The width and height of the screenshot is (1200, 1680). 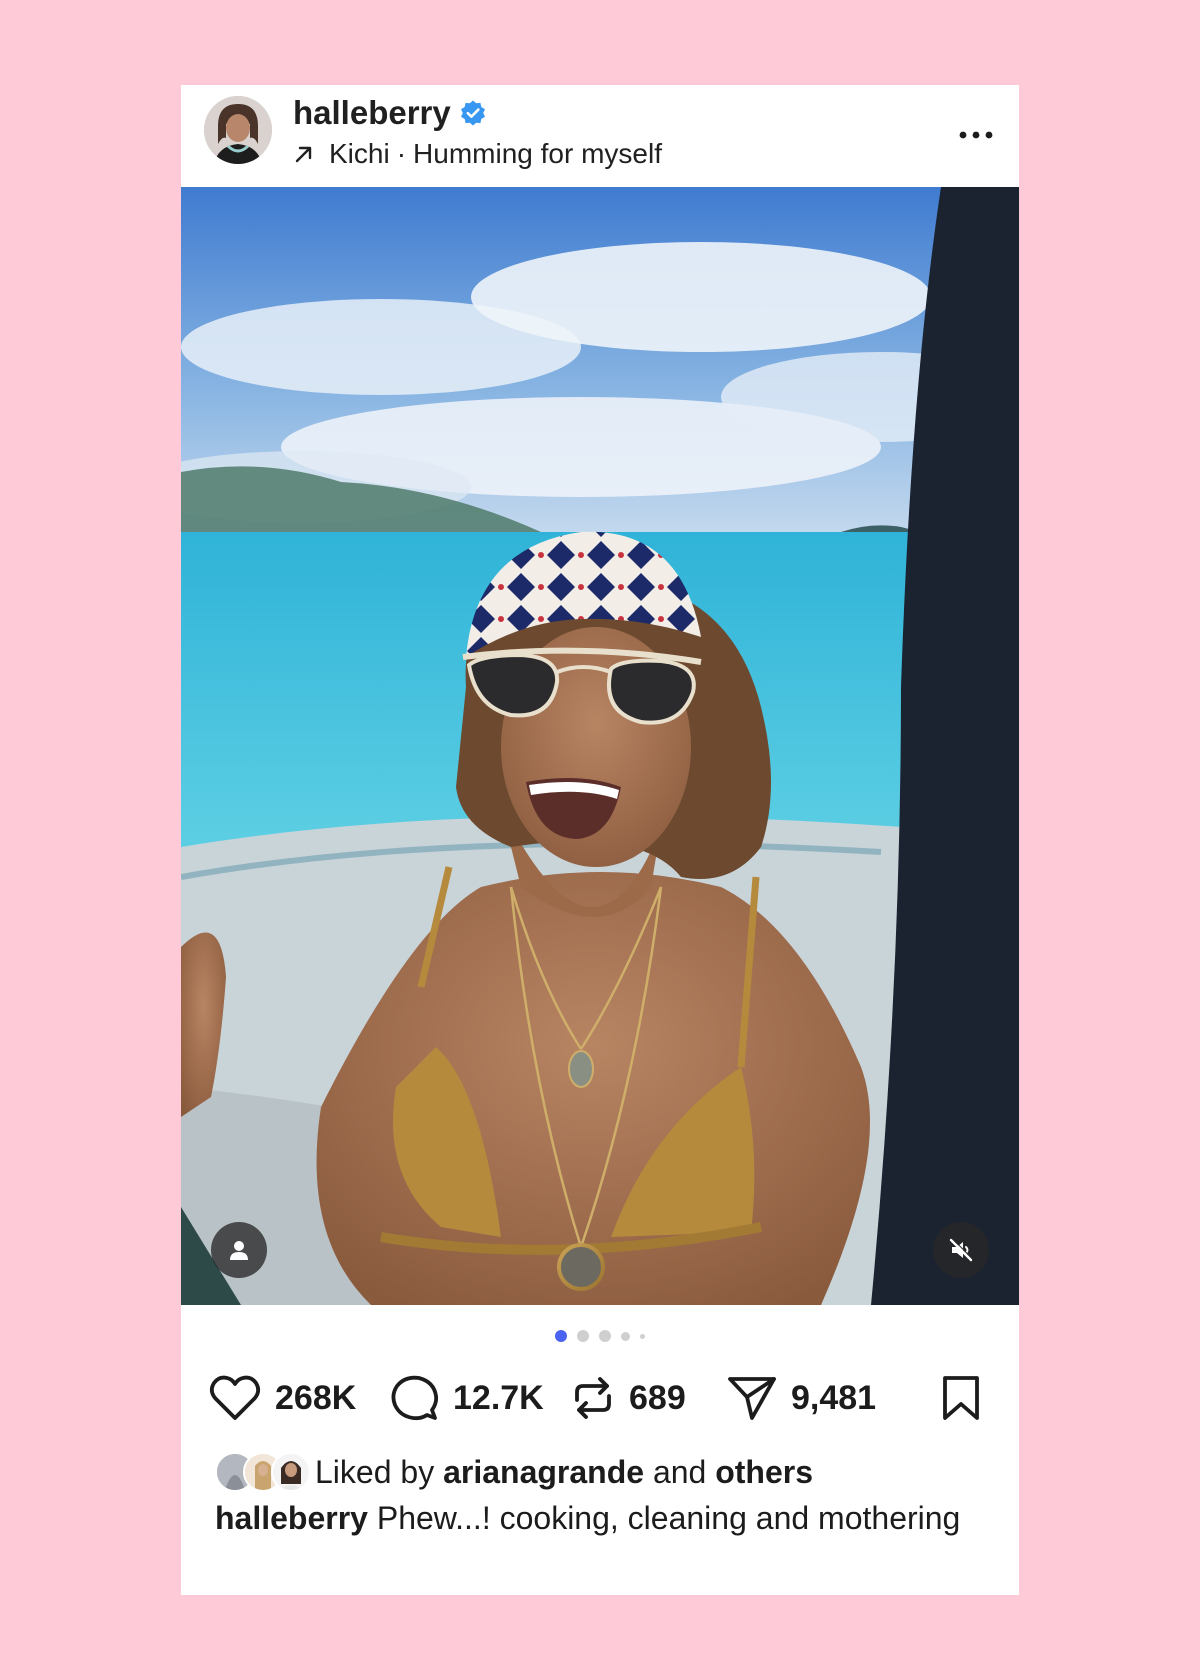 I want to click on audio-artist: Kichi, so click(x=359, y=153).